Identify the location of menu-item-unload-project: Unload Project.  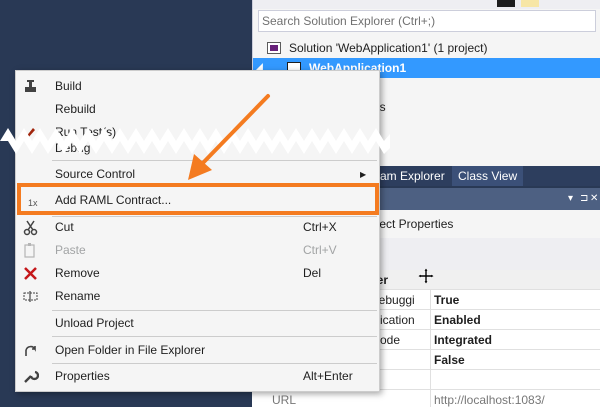
(197, 323).